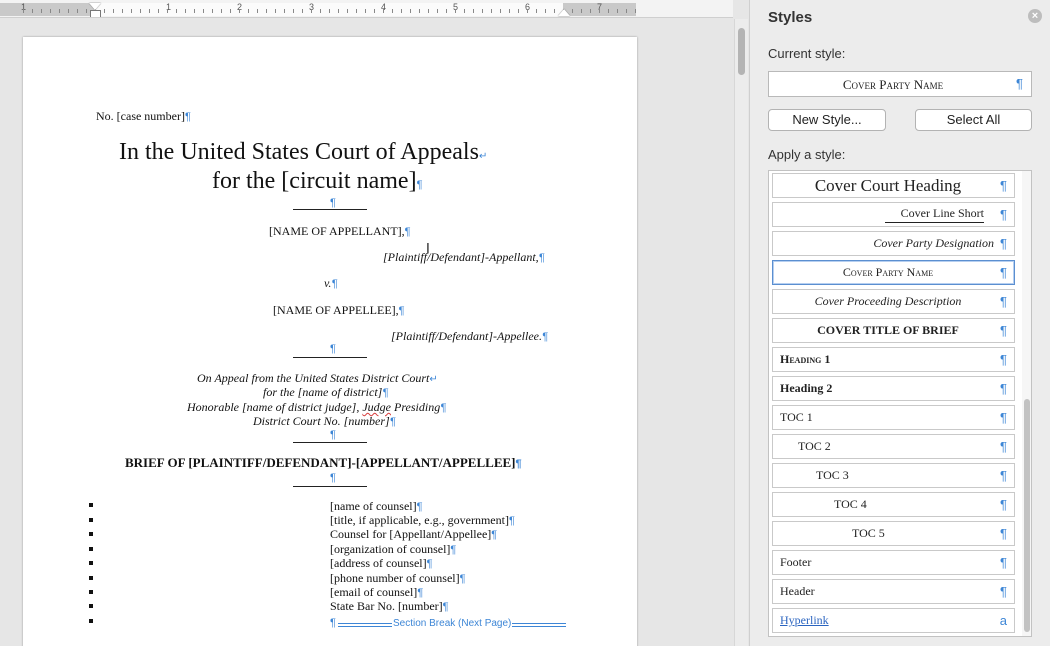 This screenshot has width=1050, height=646. What do you see at coordinates (398, 578) in the screenshot?
I see `counsel-line: [phone number of counsel]¶` at bounding box center [398, 578].